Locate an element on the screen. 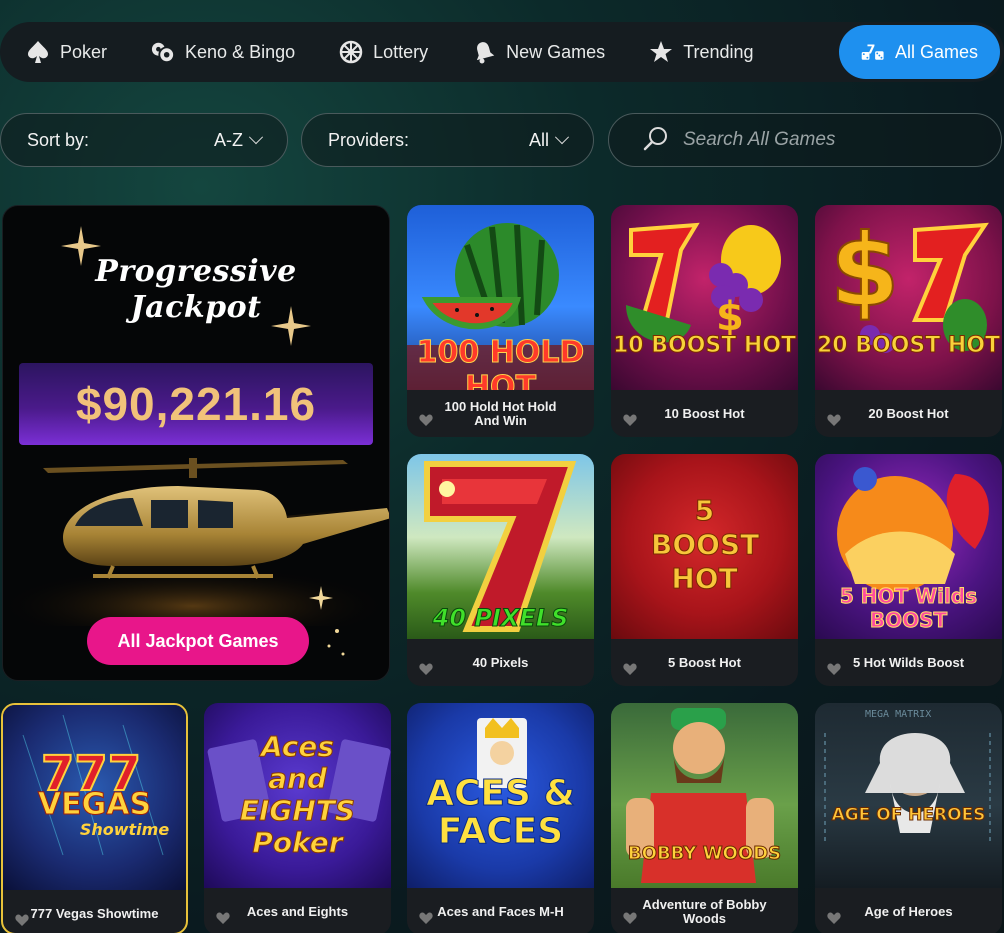  game-thumbnail: $ 20 BOOST HOT is located at coordinates (908, 297).